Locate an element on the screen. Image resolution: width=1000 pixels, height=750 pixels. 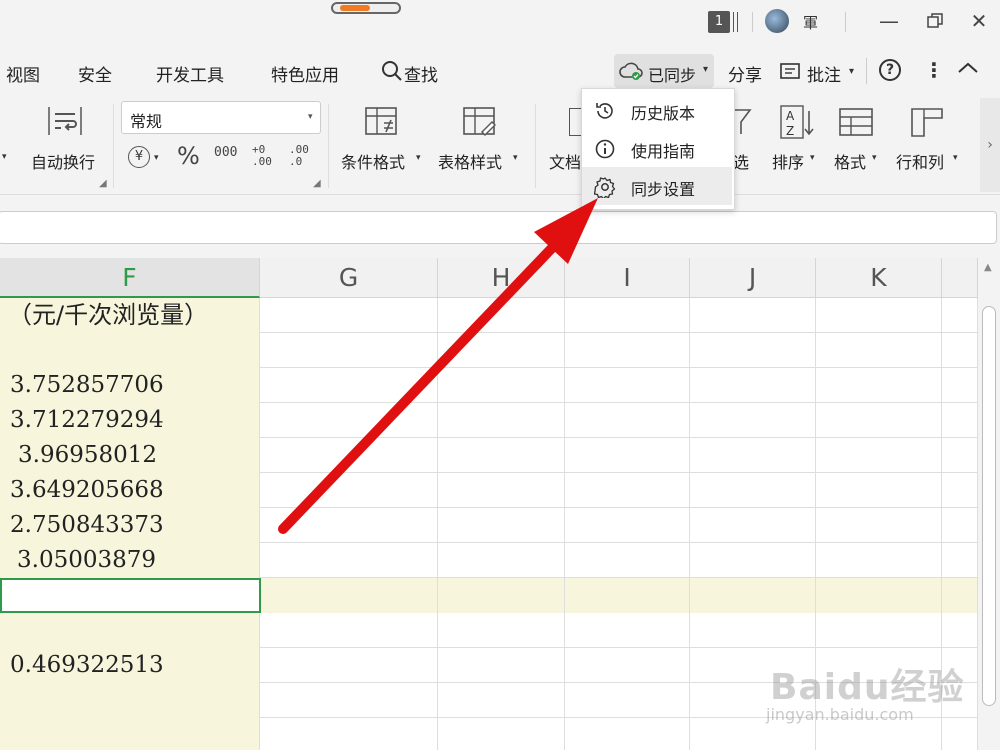
red-arrow-annotation is located at coordinates (438, 366).